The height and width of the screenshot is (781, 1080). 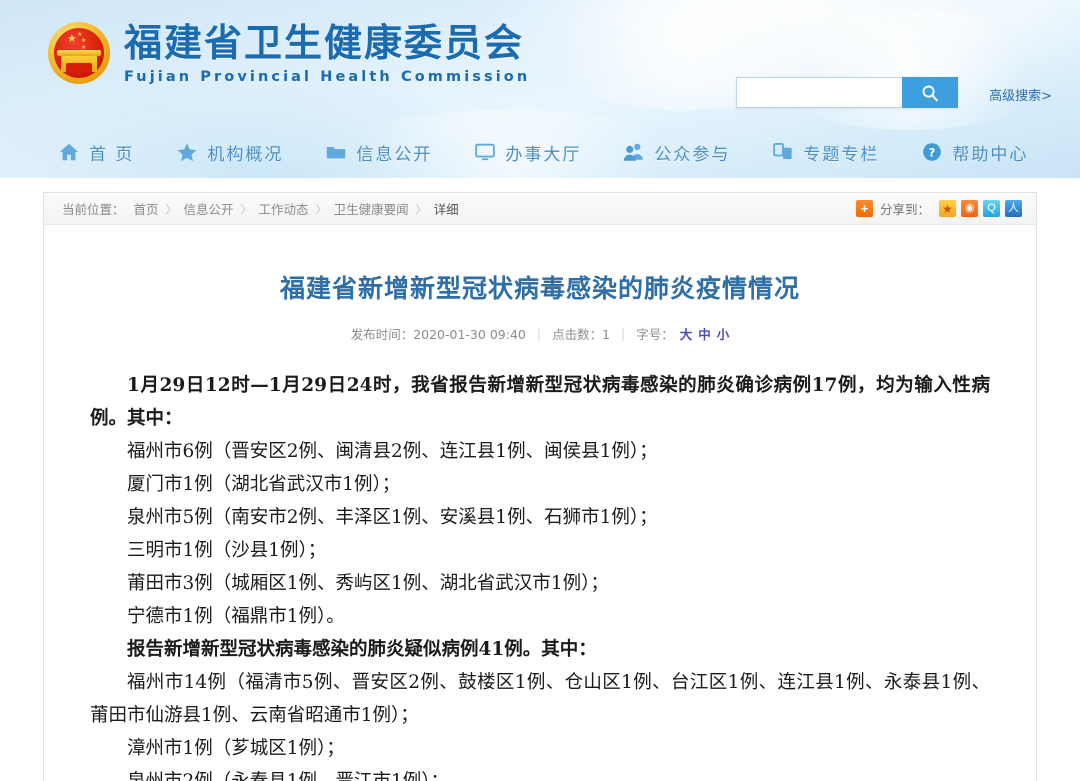 What do you see at coordinates (112, 154) in the screenshot?
I see `nav-label: 首 页` at bounding box center [112, 154].